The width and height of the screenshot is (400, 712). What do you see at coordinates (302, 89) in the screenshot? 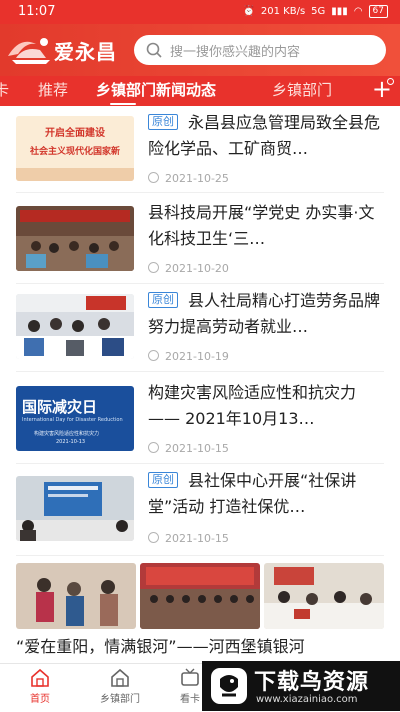
I see `tab-town-dept: 乡镇部门` at bounding box center [302, 89].